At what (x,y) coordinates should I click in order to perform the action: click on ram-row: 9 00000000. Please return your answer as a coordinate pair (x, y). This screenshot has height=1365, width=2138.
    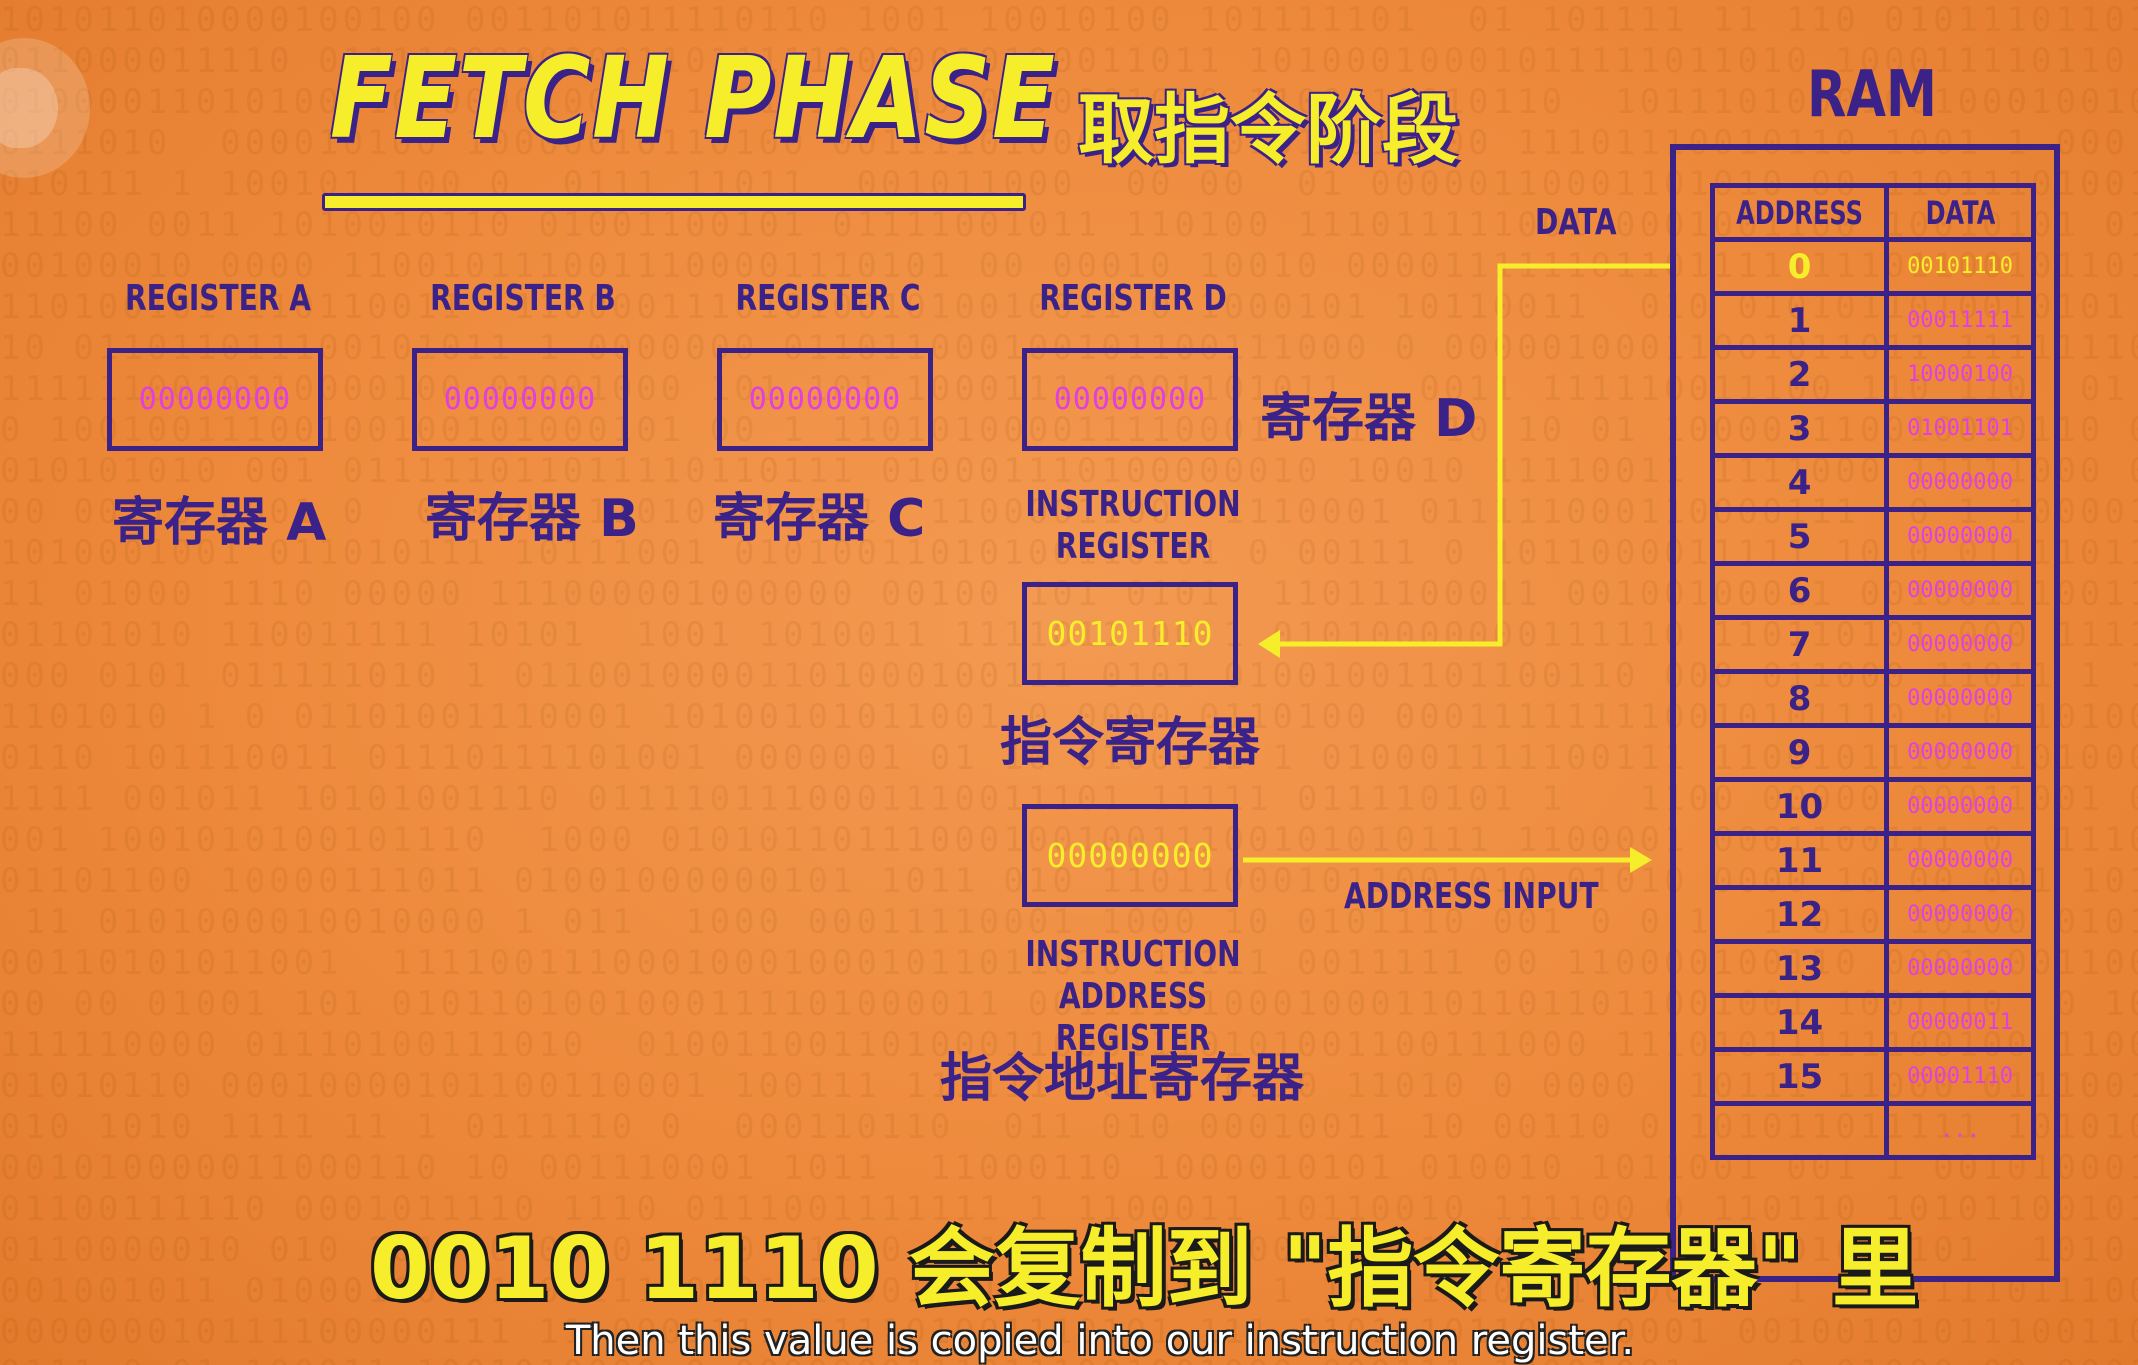
    Looking at the image, I should click on (1873, 752).